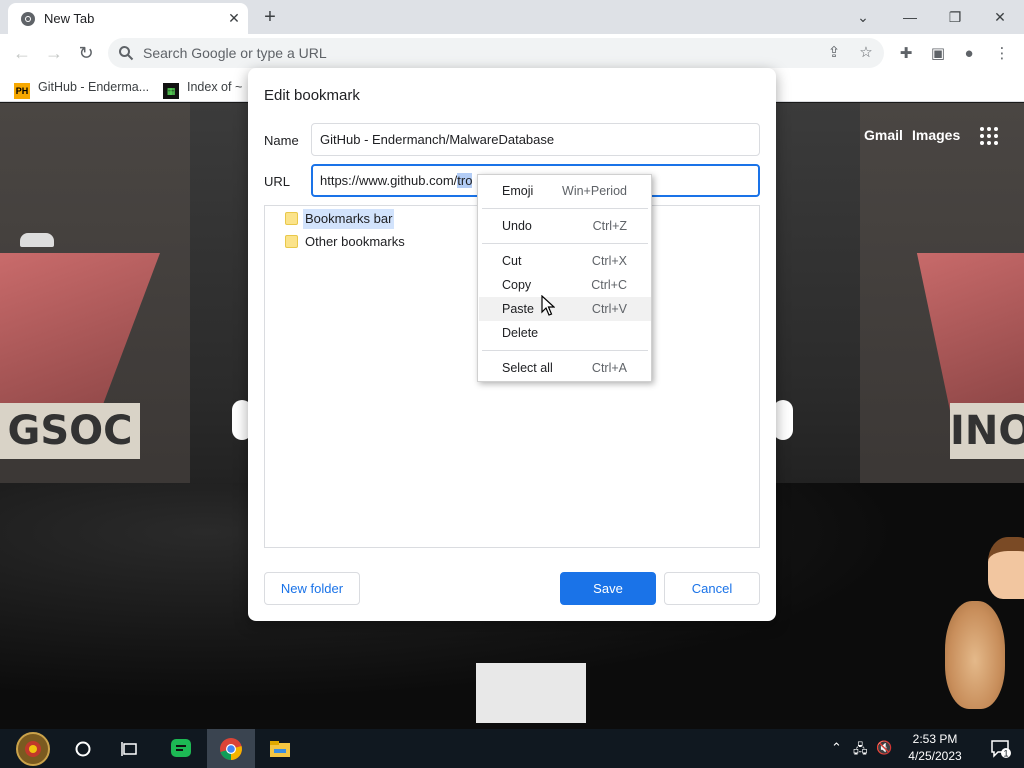  What do you see at coordinates (312, 588) in the screenshot?
I see `new-folder-button: New folder` at bounding box center [312, 588].